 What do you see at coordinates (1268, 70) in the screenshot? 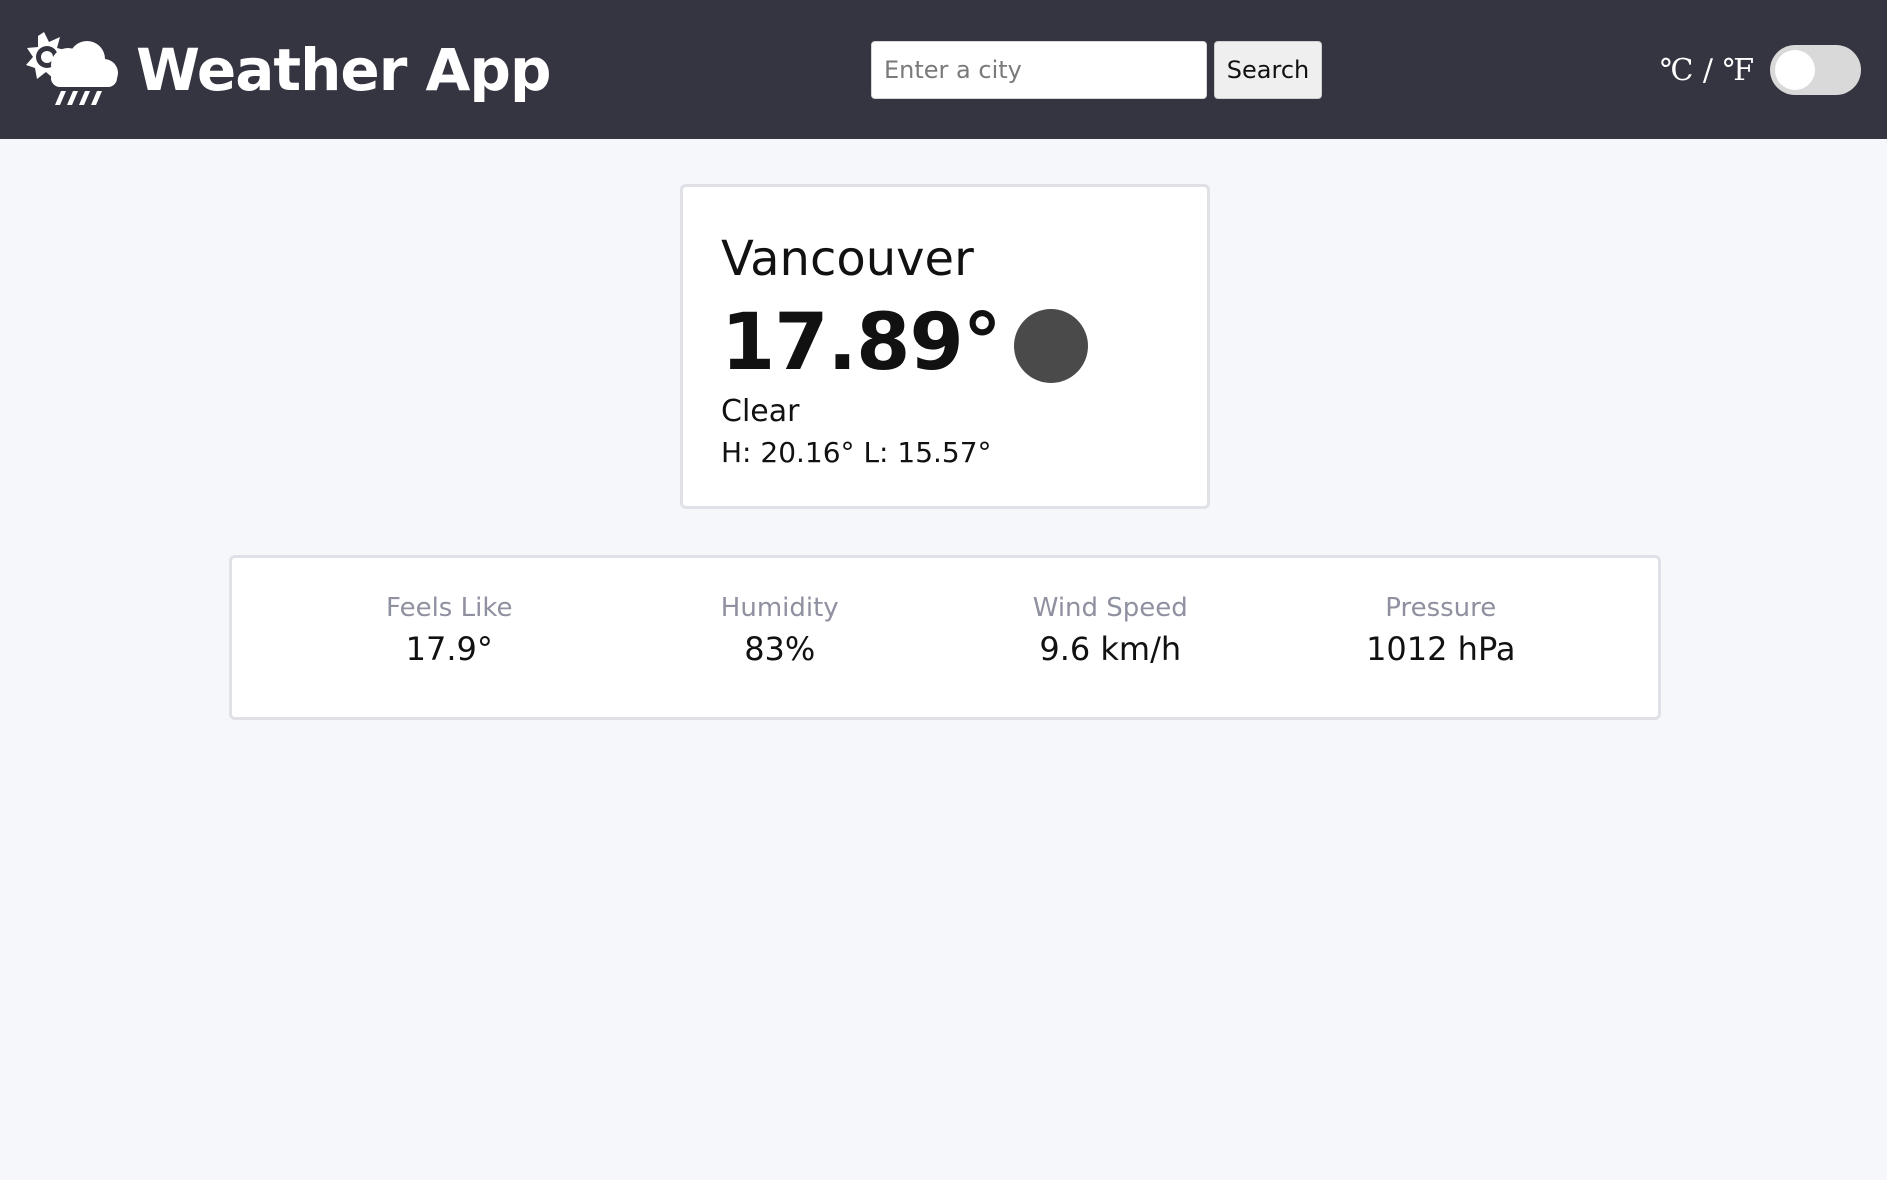
I see `search-button: Search` at bounding box center [1268, 70].